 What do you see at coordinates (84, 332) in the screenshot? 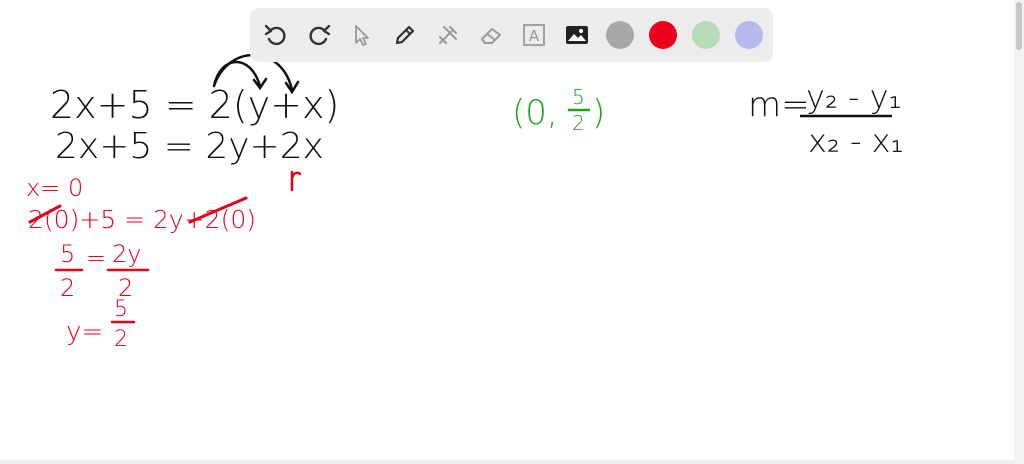
I see `red-result-y: y=` at bounding box center [84, 332].